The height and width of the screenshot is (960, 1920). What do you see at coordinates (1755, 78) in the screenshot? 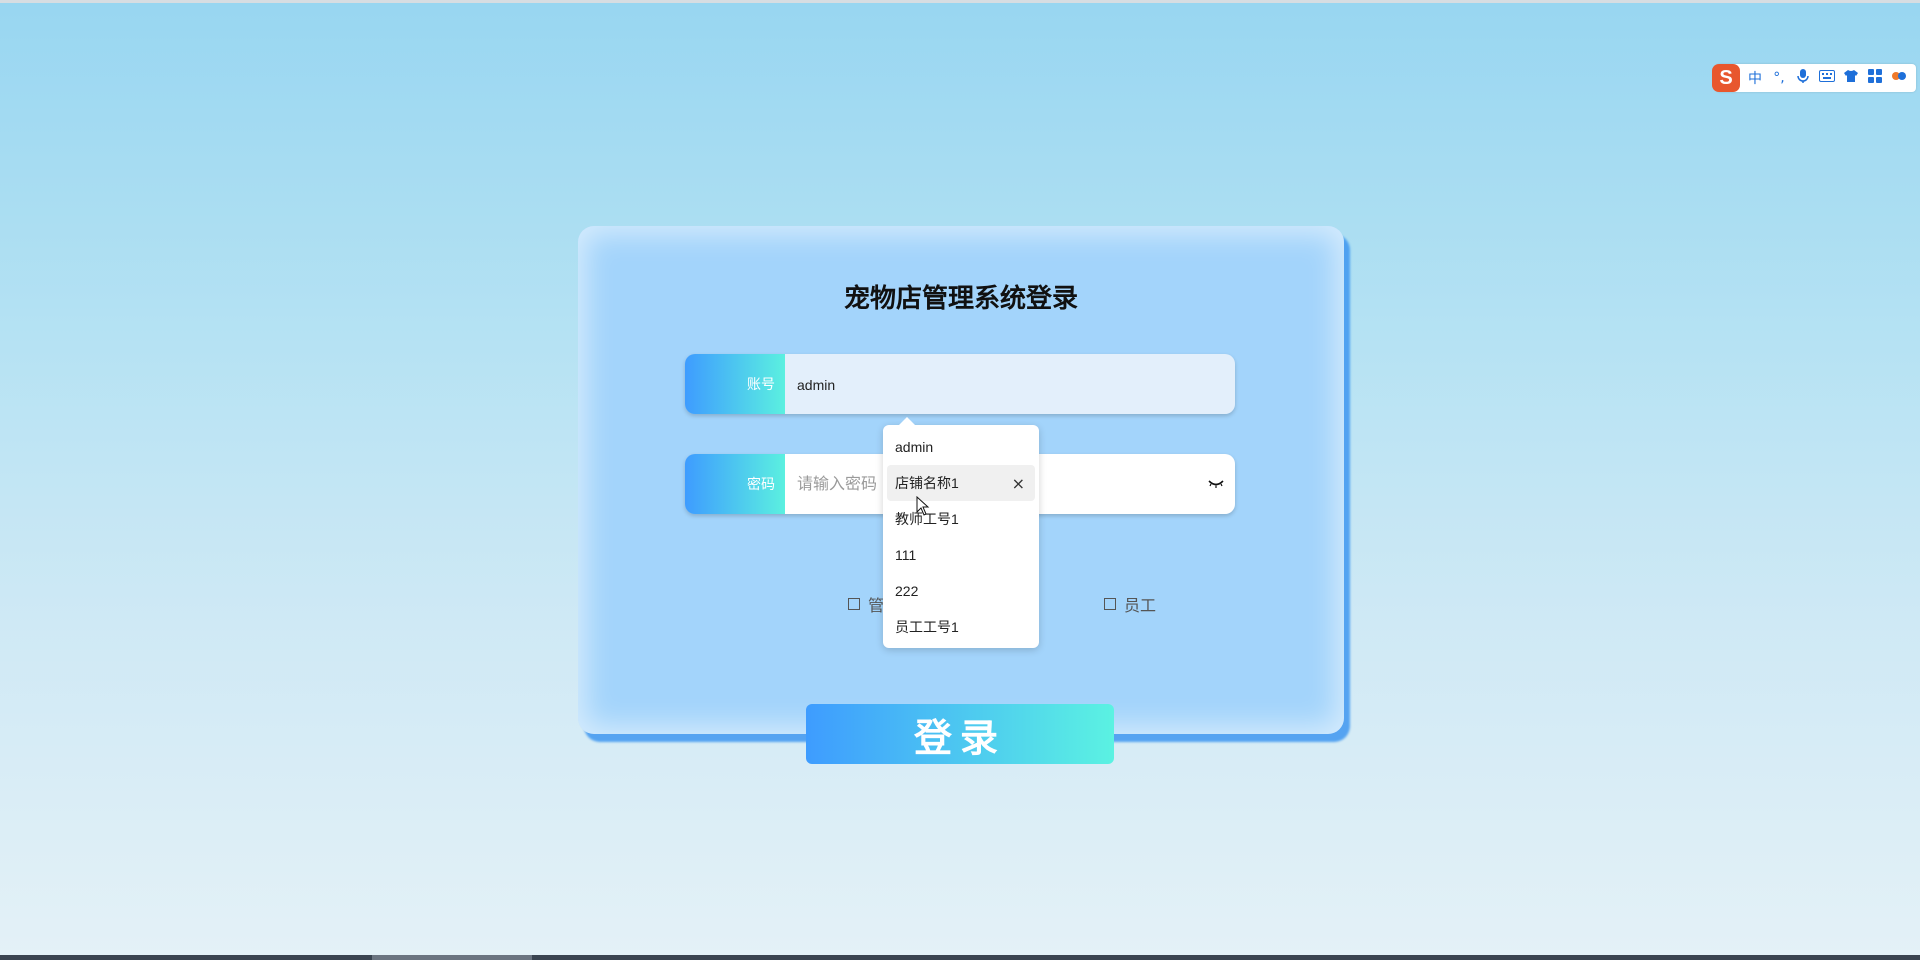
I see `ime-chinese-mode-icon: 中` at bounding box center [1755, 78].